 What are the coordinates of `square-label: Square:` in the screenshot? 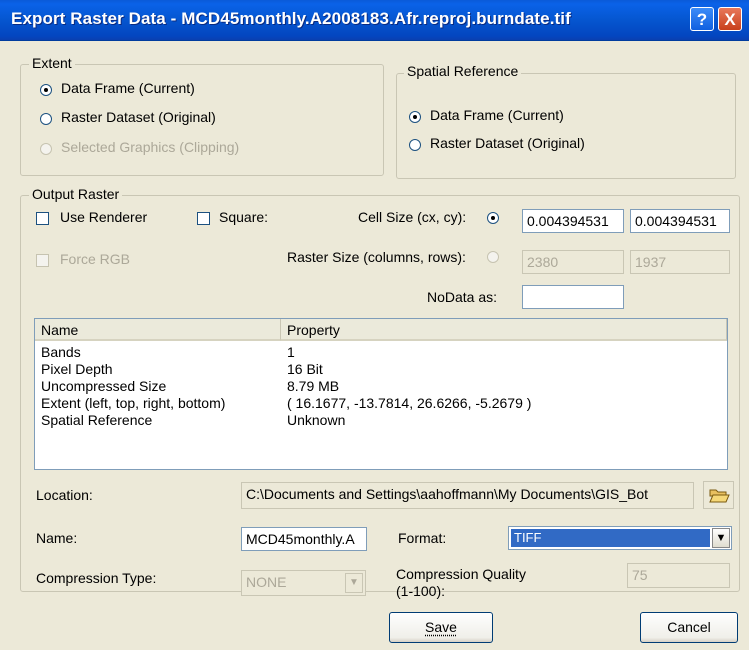 It's located at (243, 217).